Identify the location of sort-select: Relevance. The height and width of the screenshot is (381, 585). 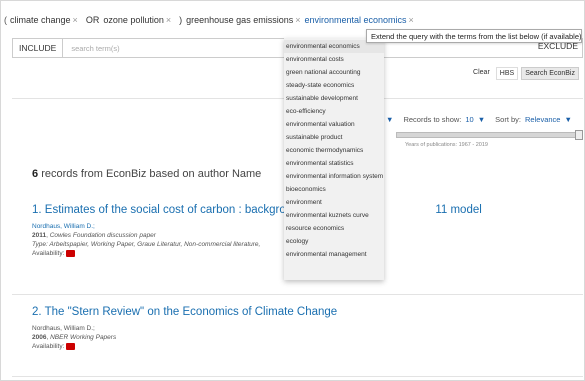
(542, 119).